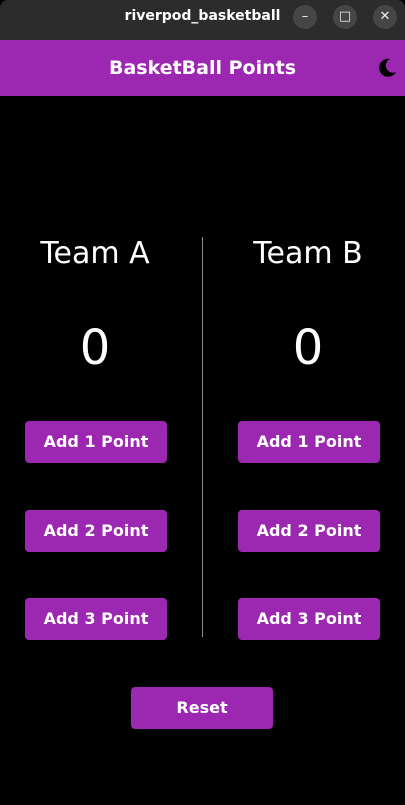 The height and width of the screenshot is (805, 405). I want to click on minimize-button: –, so click(305, 17).